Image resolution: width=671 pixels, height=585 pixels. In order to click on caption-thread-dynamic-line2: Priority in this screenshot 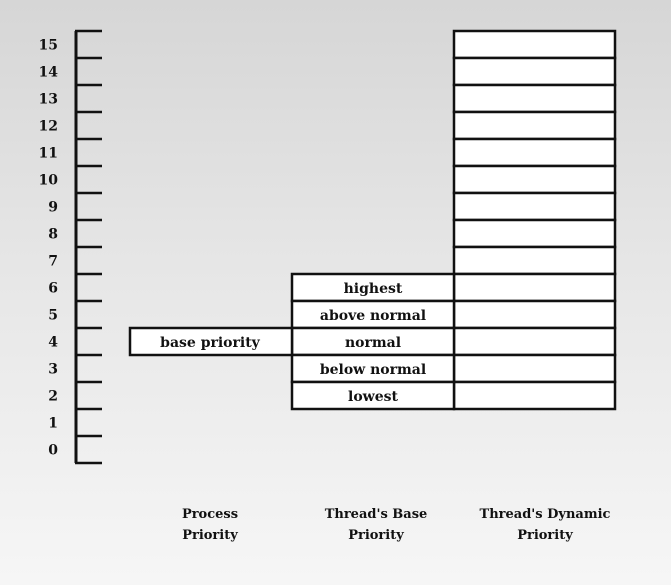, I will do `click(545, 535)`.